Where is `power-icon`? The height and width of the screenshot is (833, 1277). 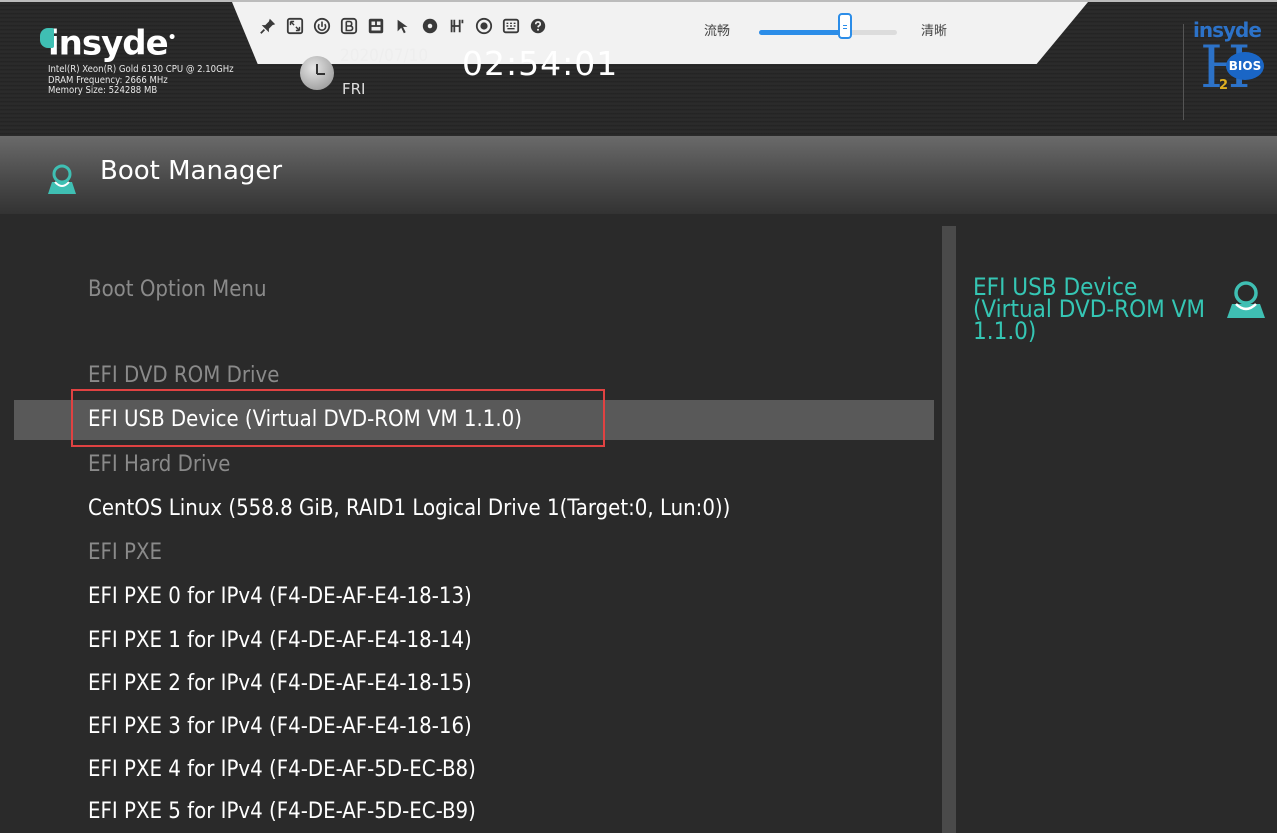
power-icon is located at coordinates (322, 26).